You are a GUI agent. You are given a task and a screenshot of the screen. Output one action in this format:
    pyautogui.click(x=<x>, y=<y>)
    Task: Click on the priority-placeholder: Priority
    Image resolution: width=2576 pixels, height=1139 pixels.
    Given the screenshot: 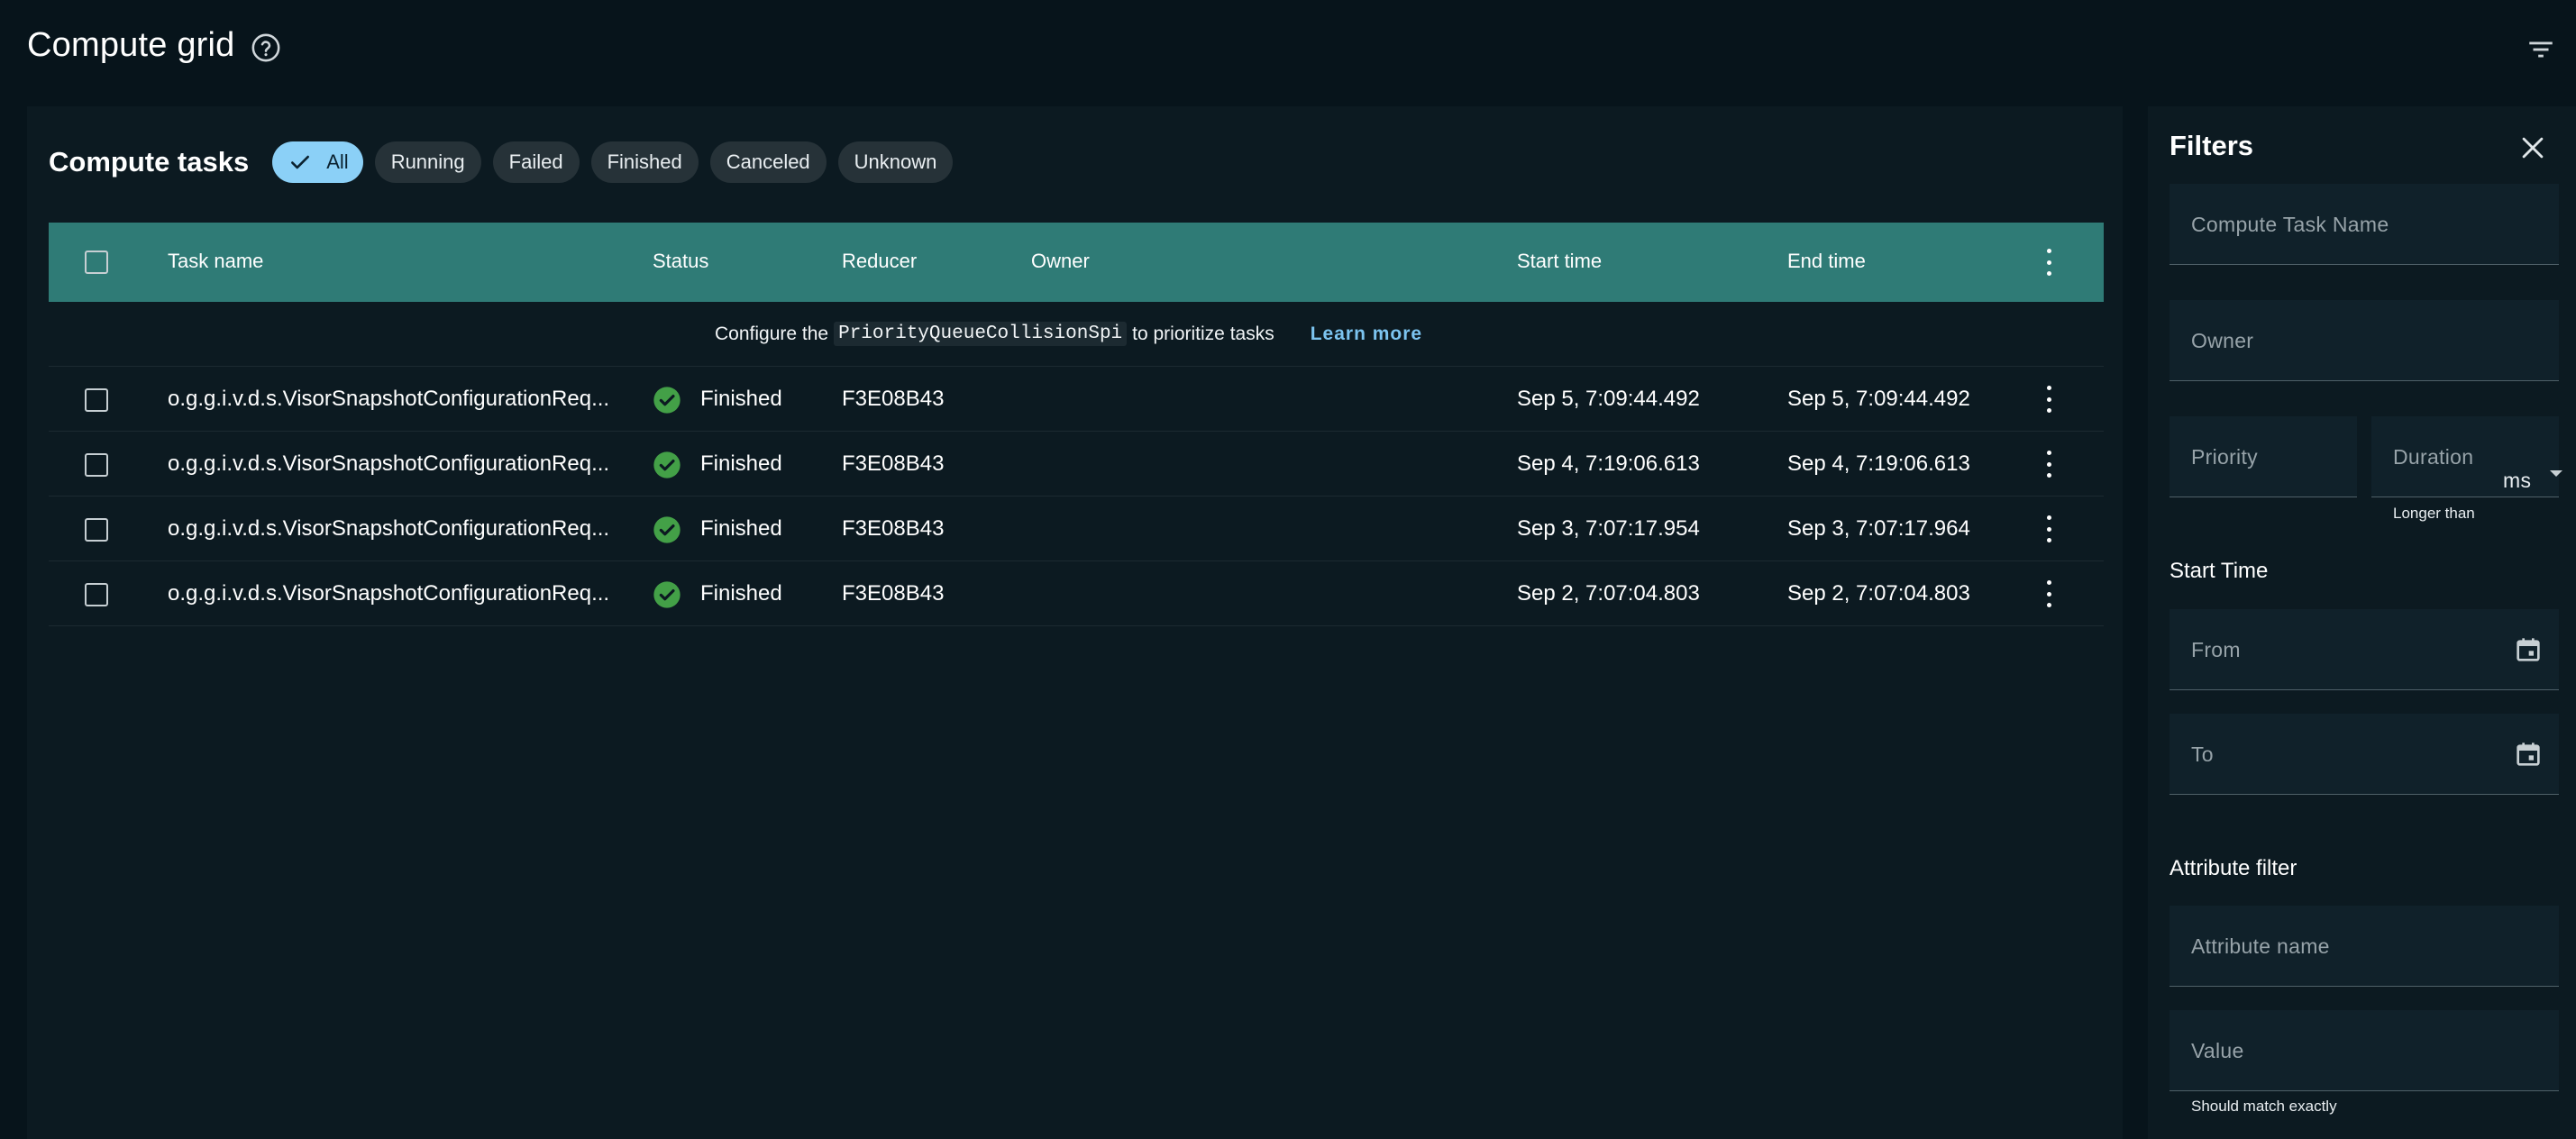 What is the action you would take?
    pyautogui.click(x=2224, y=457)
    